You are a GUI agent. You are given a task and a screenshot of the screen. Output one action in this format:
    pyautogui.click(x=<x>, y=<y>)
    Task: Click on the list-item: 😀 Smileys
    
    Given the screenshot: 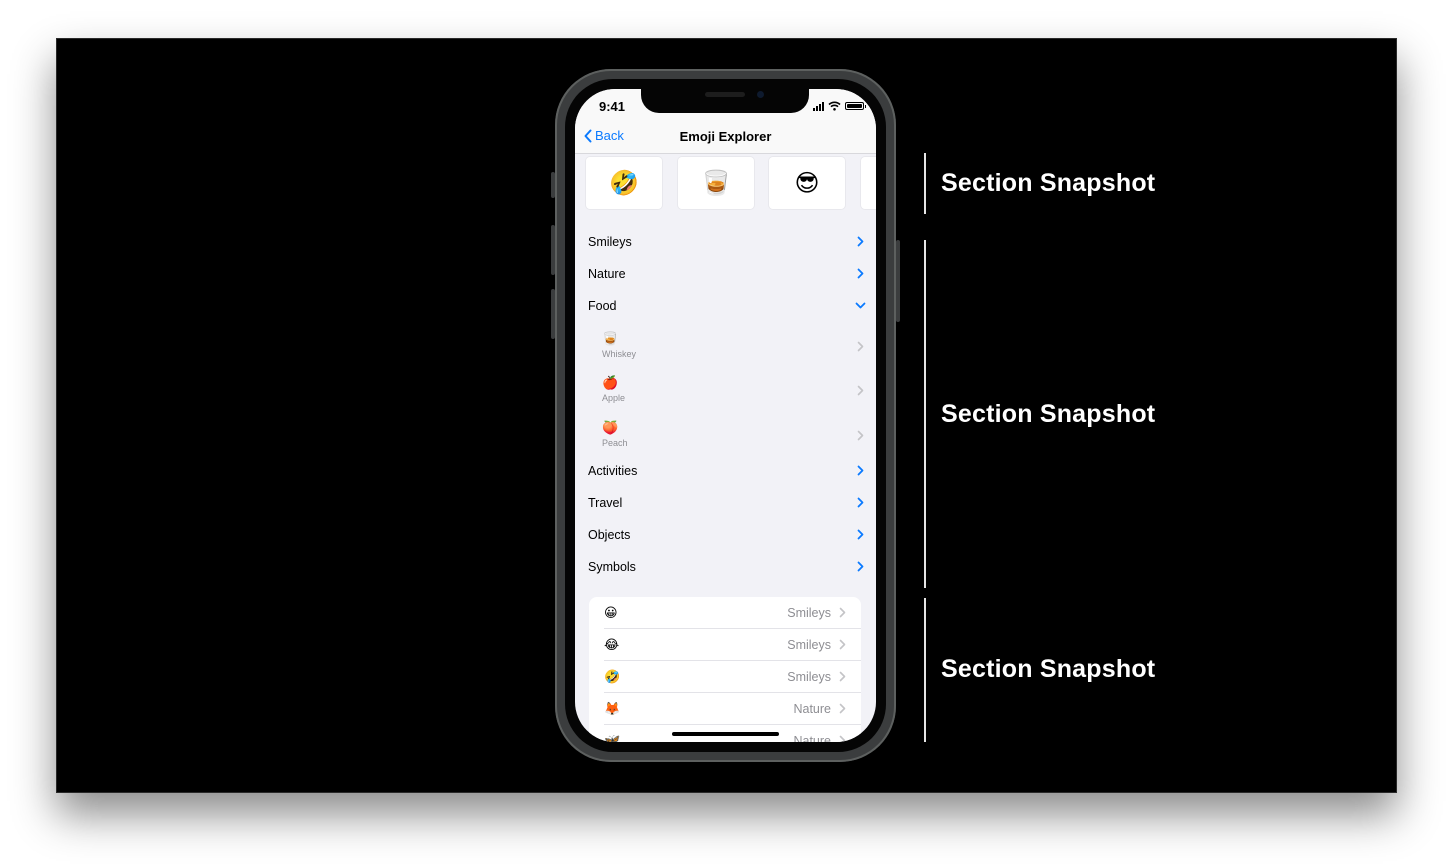 What is the action you would take?
    pyautogui.click(x=725, y=613)
    